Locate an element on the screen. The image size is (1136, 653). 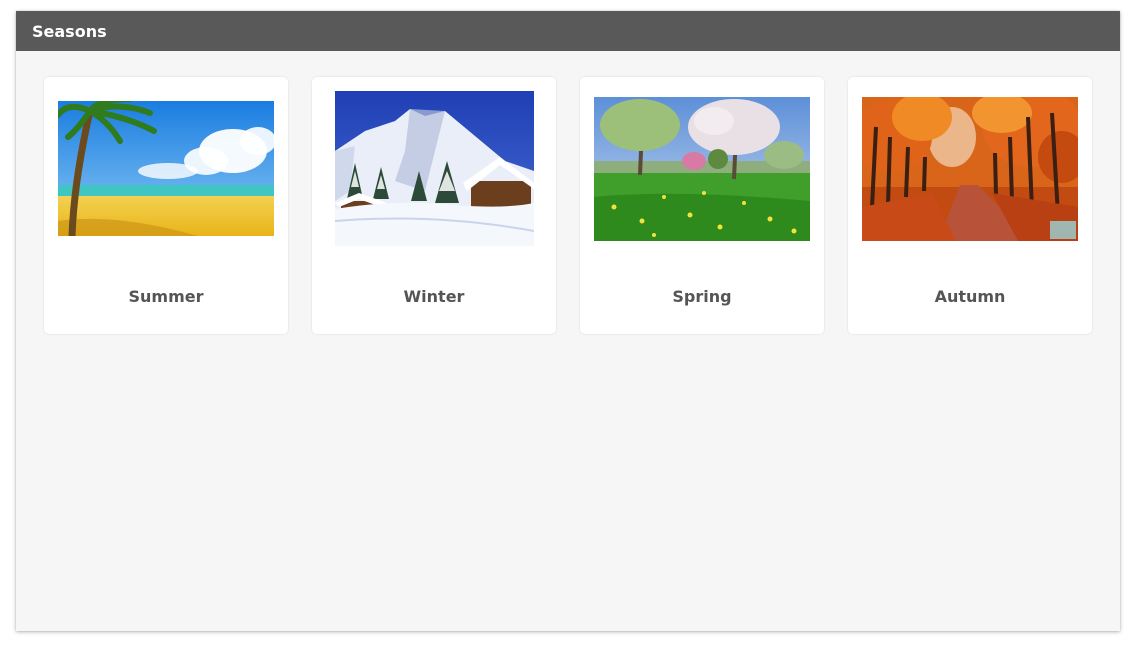
autumn-avenue-image is located at coordinates (970, 169).